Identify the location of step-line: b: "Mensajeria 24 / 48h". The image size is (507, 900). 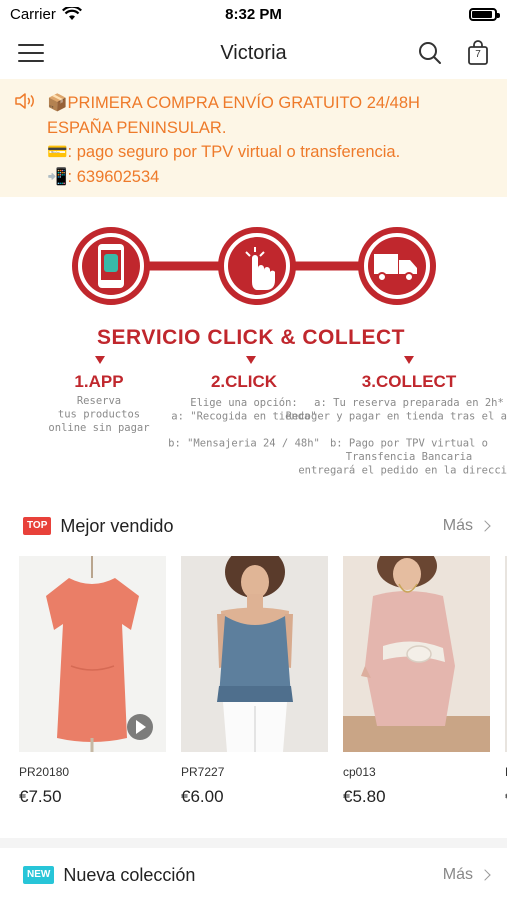
(244, 444).